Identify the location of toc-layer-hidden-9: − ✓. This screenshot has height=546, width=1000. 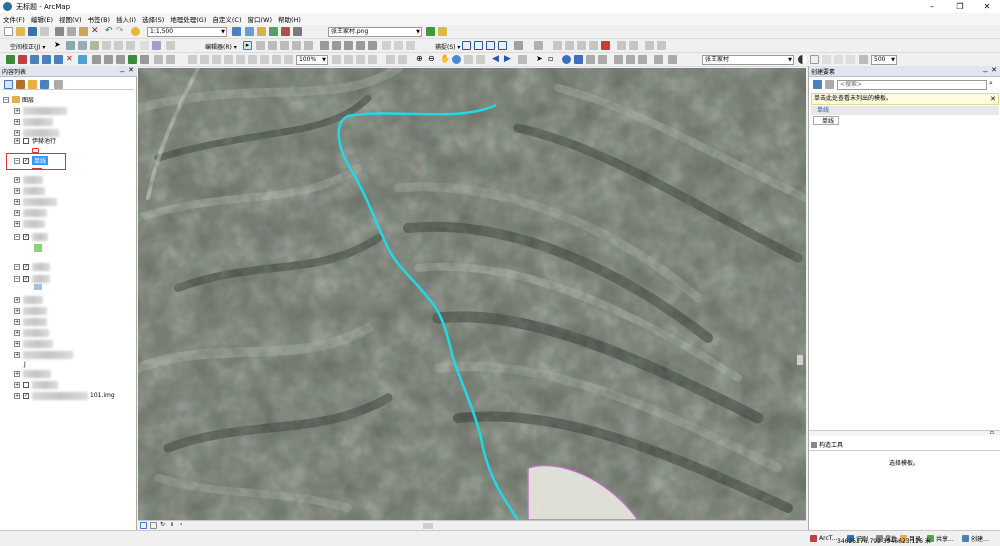
(82, 236).